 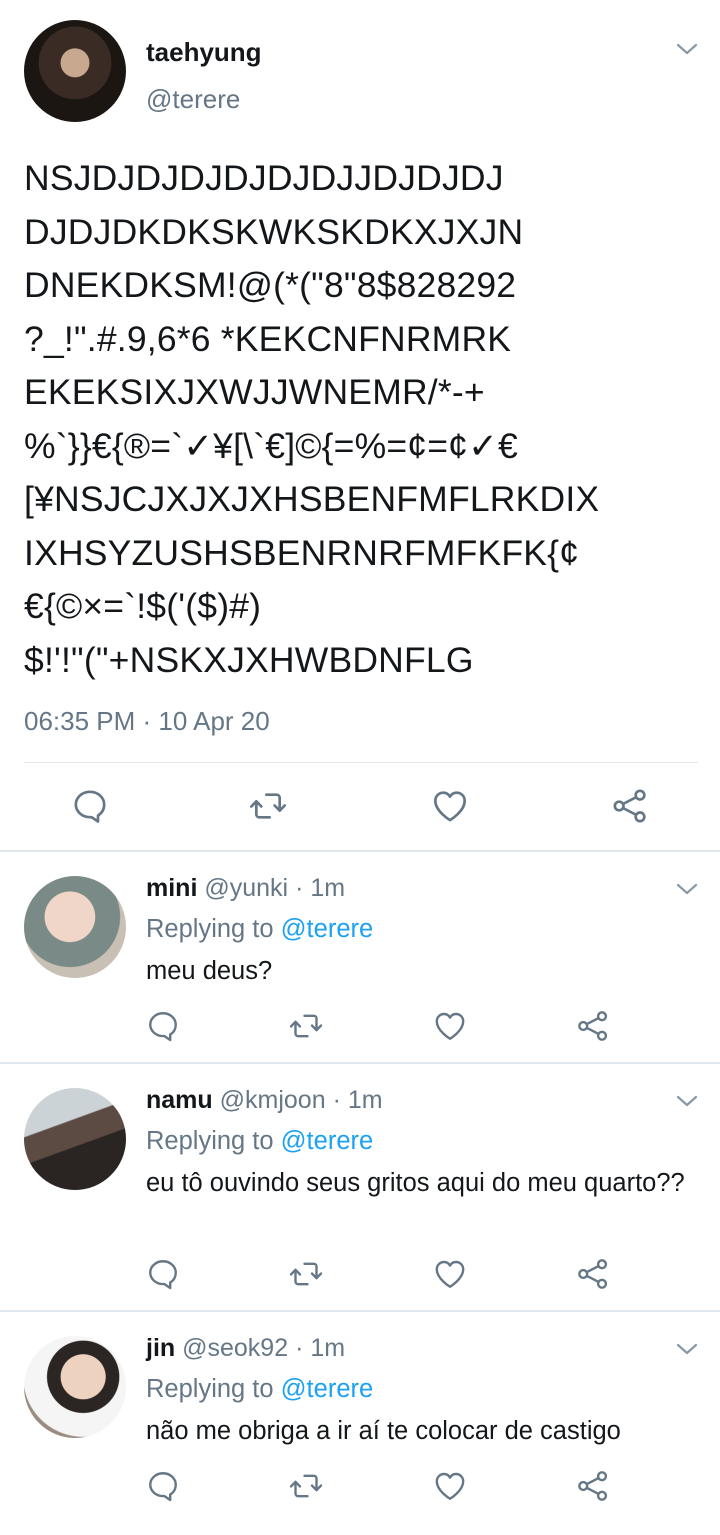 What do you see at coordinates (302, 552) in the screenshot?
I see `tweet-line: IXHSYZUSHSBENRNRFMFKFK{¢` at bounding box center [302, 552].